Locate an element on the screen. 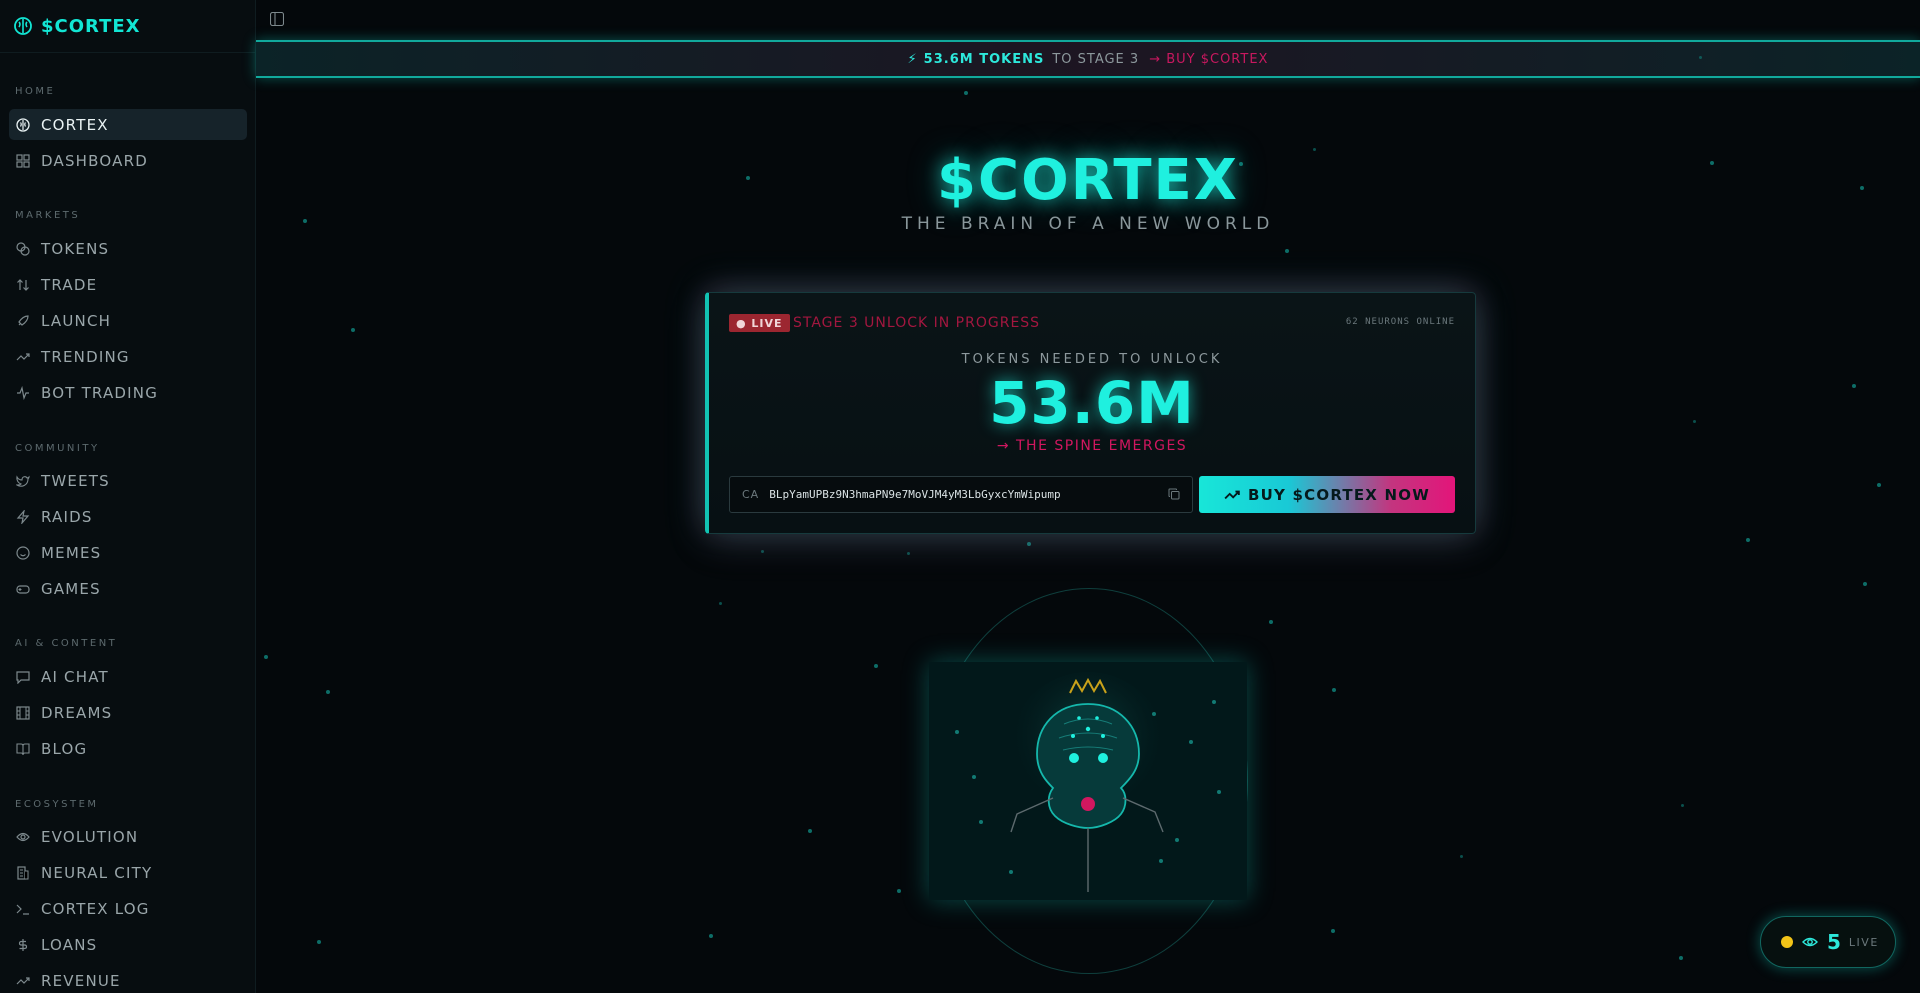 Image resolution: width=1920 pixels, height=993 pixels. sidebar-item-loans: LOANS is located at coordinates (128, 944).